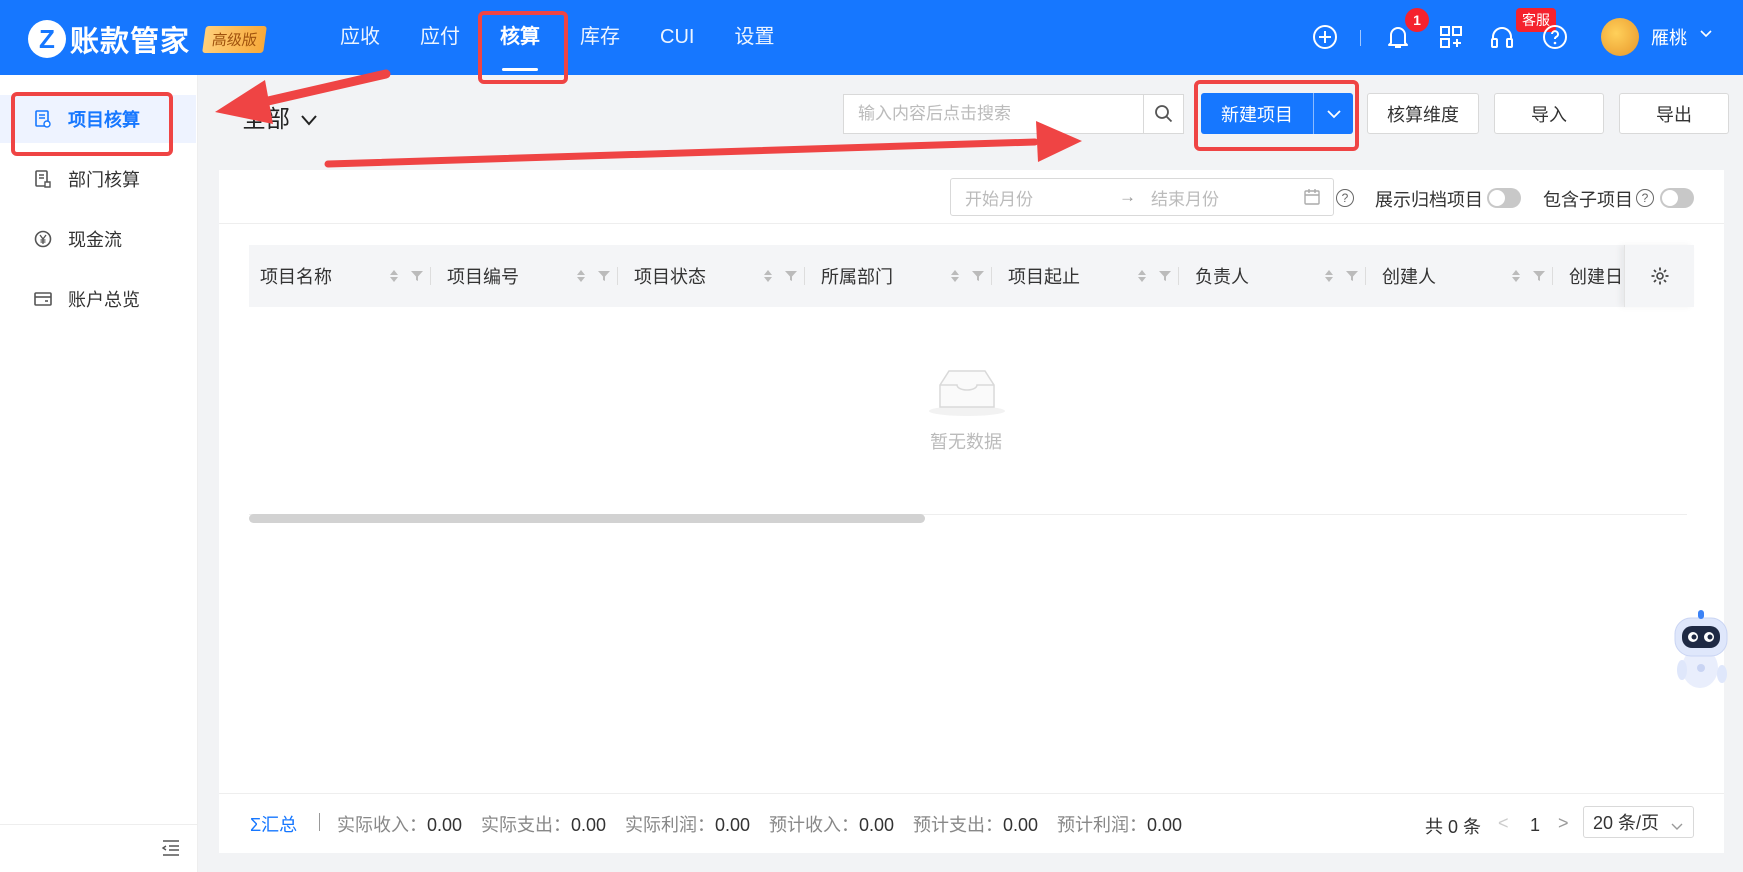 This screenshot has height=872, width=1743. Describe the element at coordinates (1535, 825) in the screenshot. I see `pagination-page: 1` at that location.